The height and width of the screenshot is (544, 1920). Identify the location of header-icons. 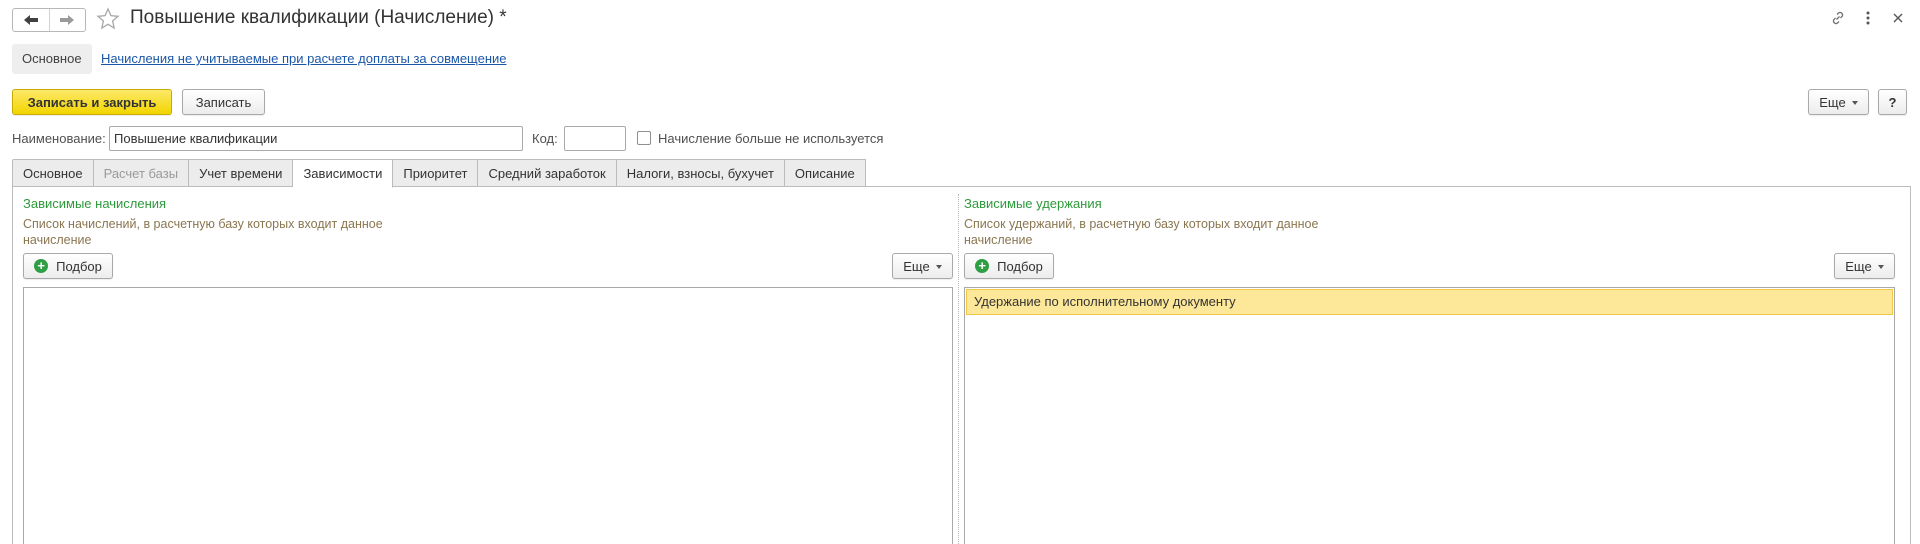
(1868, 18).